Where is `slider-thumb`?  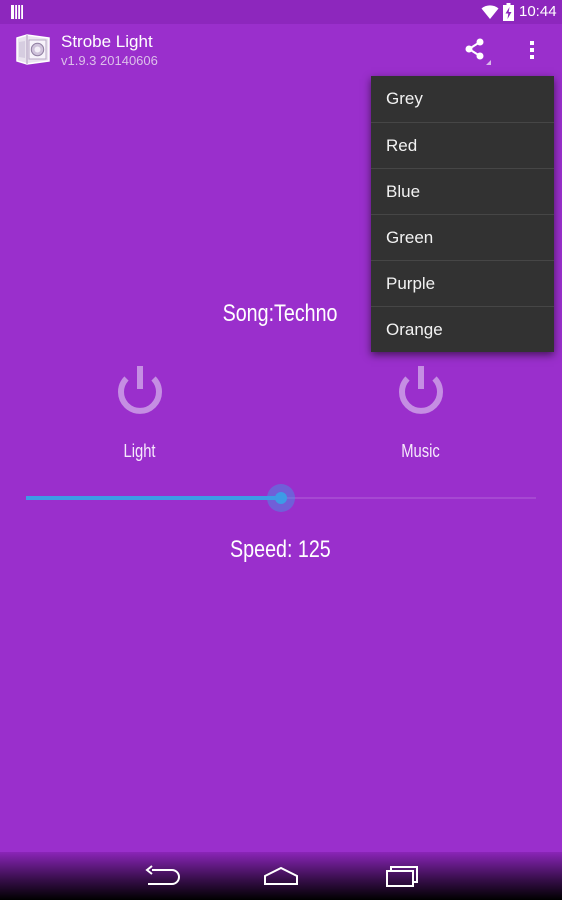 slider-thumb is located at coordinates (281, 498).